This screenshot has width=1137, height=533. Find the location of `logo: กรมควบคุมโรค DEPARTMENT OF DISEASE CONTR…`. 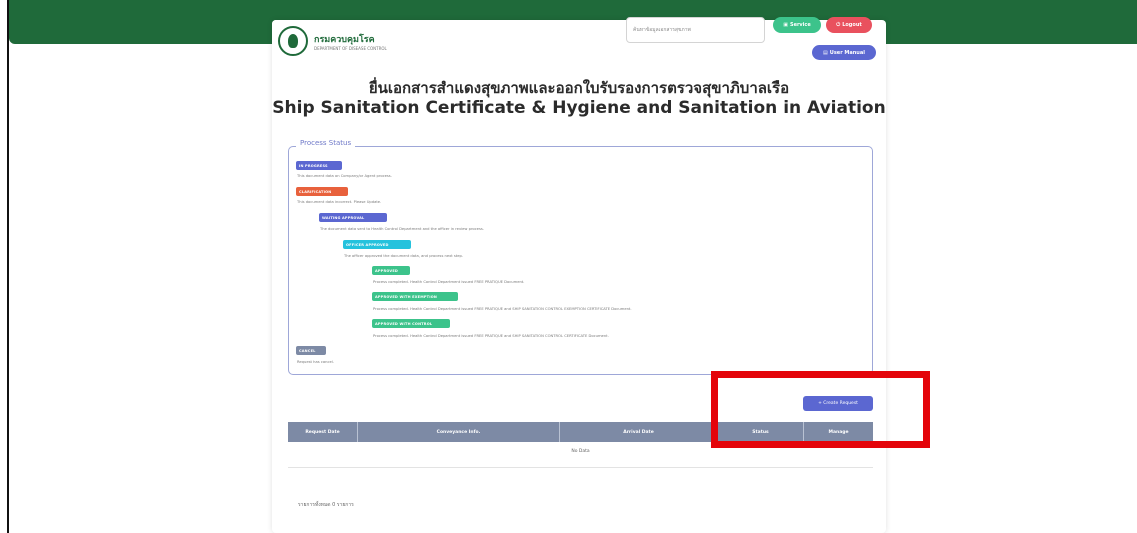

logo: กรมควบคุมโรค DEPARTMENT OF DISEASE CONTR… is located at coordinates (331, 41).